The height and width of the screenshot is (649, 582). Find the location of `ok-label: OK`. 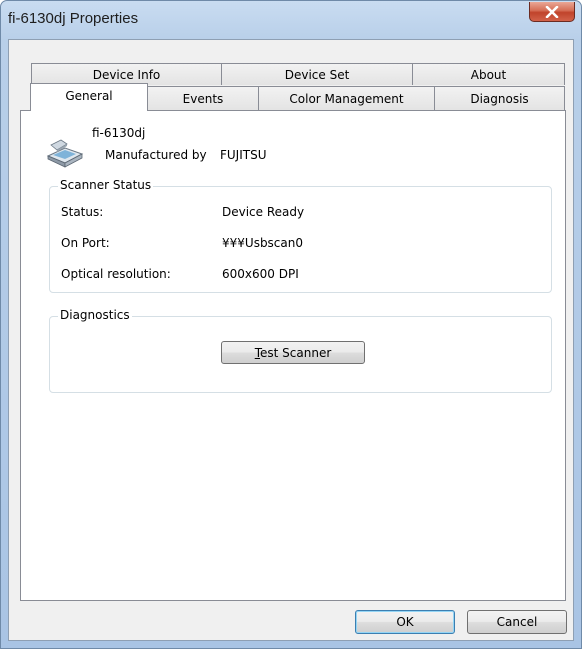

ok-label: OK is located at coordinates (405, 622).